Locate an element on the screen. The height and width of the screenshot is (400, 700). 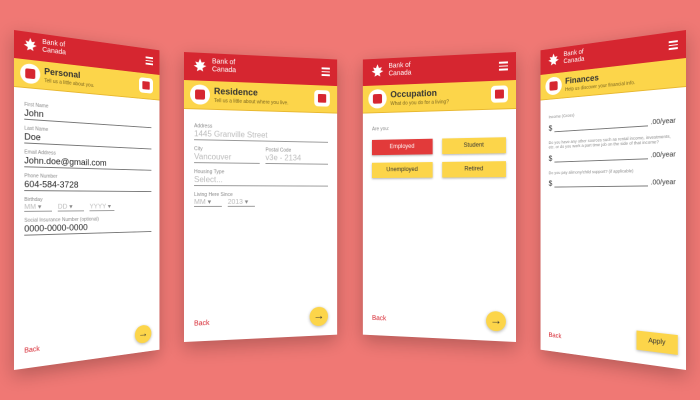
since-month-select: MM is located at coordinates (208, 202).